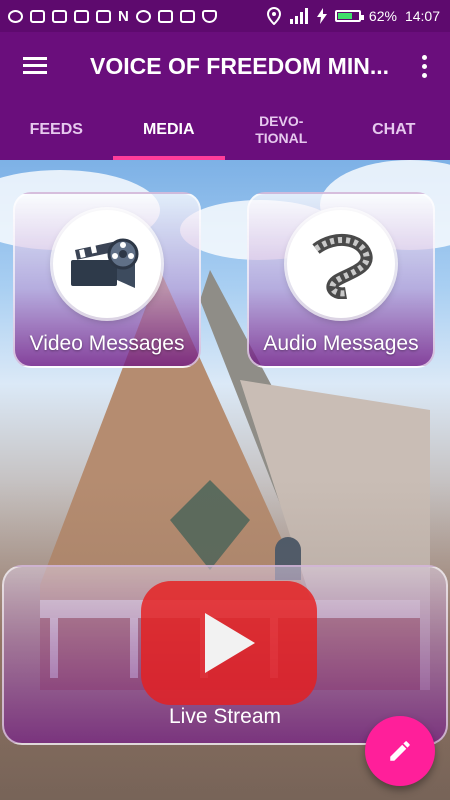  Describe the element at coordinates (169, 130) in the screenshot. I see `tab-media: MEDIA` at that location.